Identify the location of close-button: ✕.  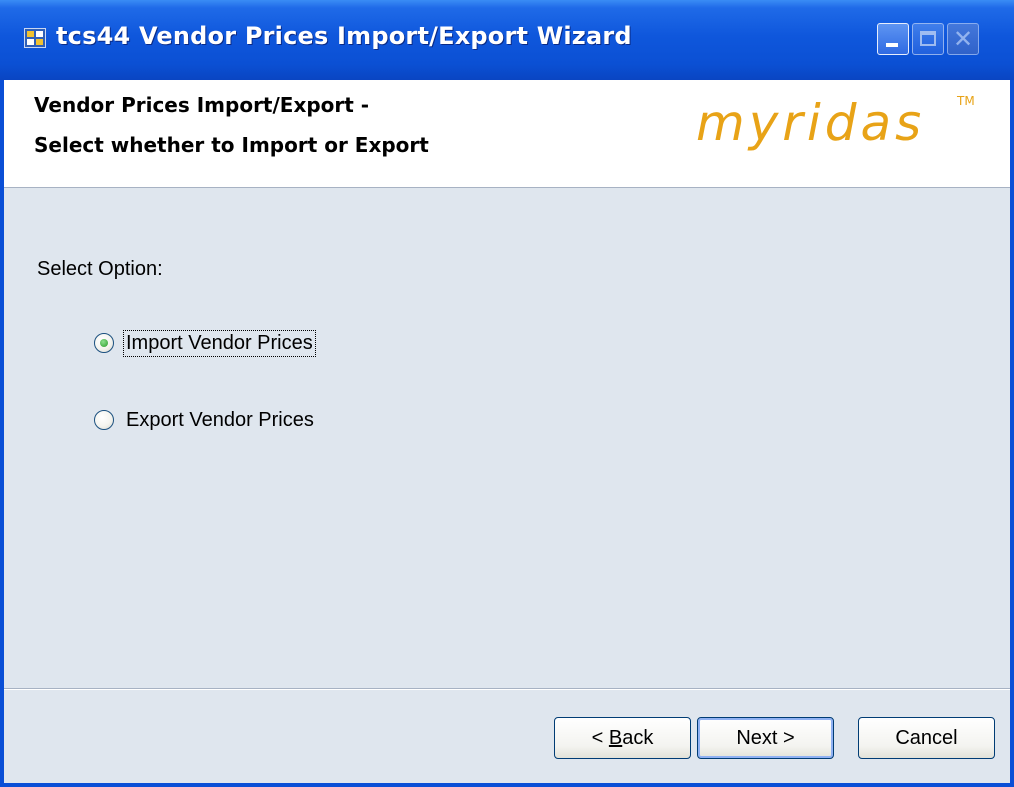
(963, 39).